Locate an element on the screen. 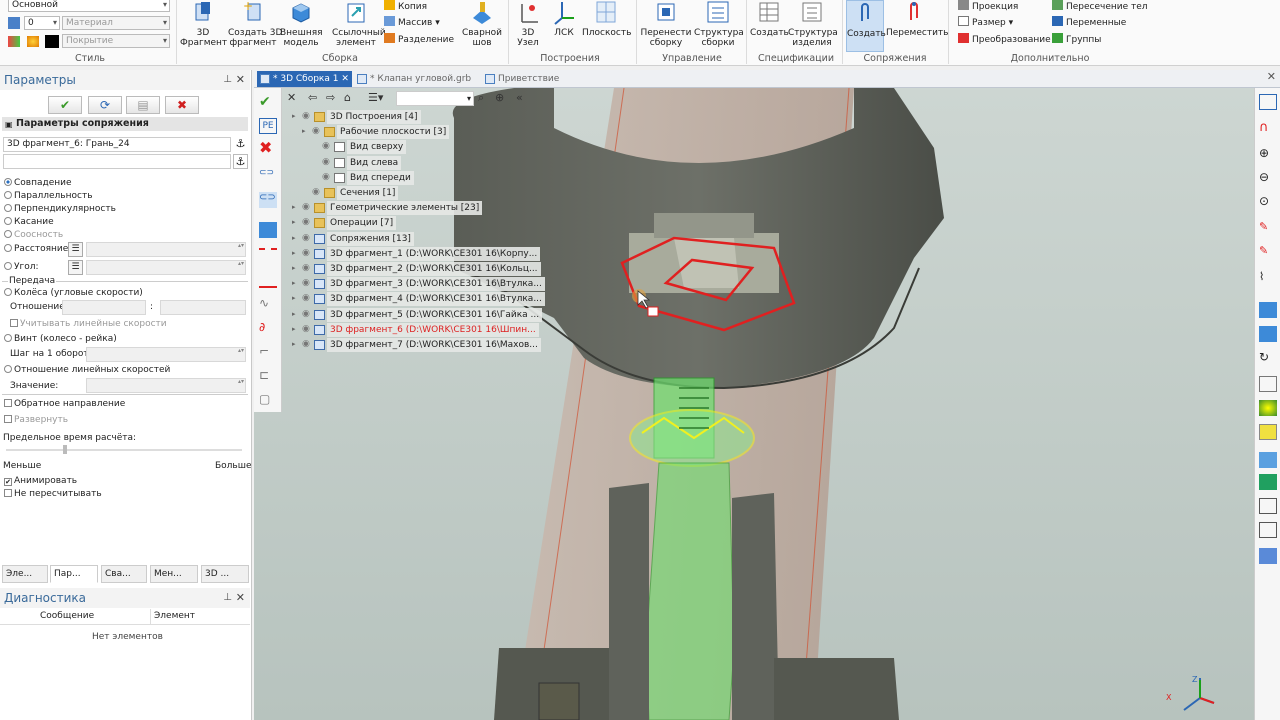 The image size is (1280, 720). material-combo: Материал ▾ is located at coordinates (116, 23).